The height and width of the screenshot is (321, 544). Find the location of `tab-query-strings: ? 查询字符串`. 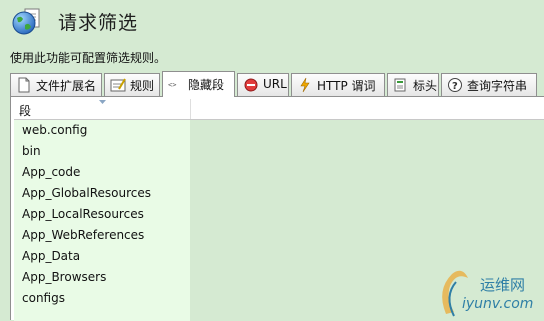

tab-query-strings: ? 查询字符串 is located at coordinates (489, 84).